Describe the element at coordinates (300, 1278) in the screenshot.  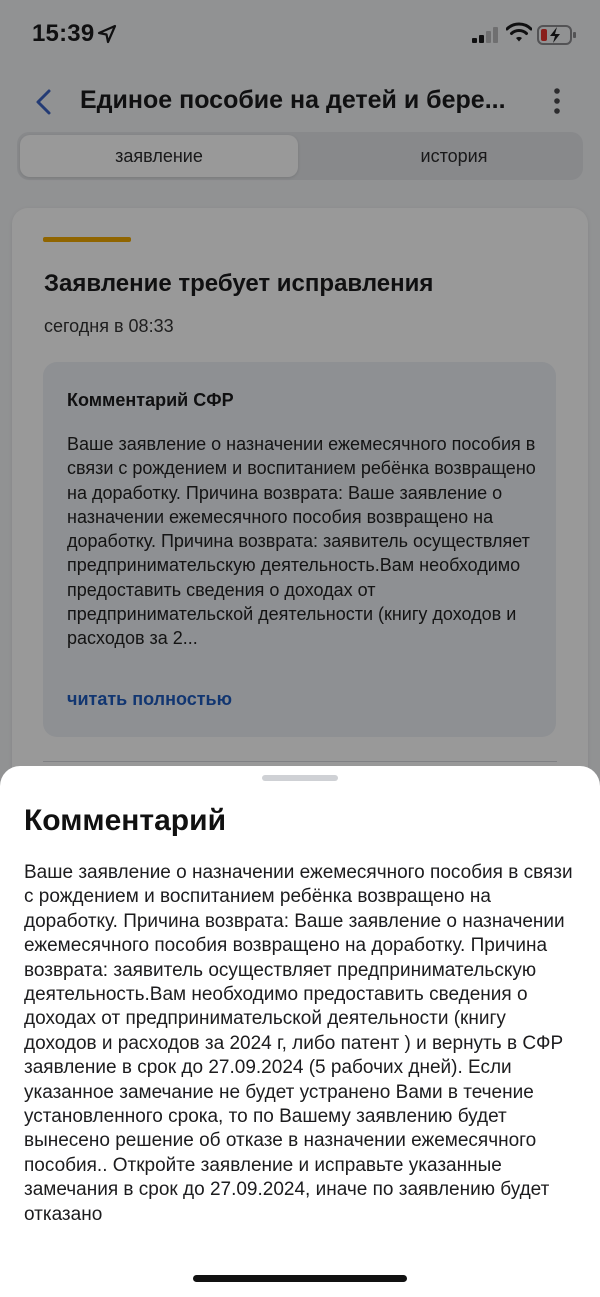
I see `home-indicator` at that location.